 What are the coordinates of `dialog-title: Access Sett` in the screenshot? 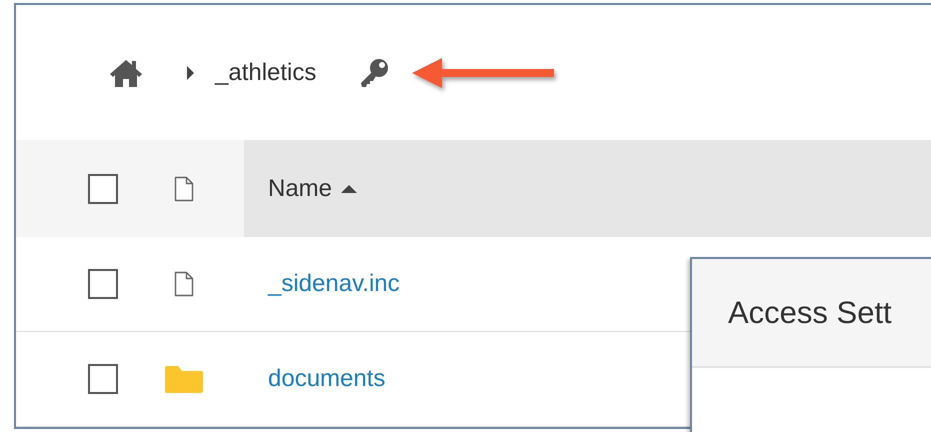 It's located at (810, 312).